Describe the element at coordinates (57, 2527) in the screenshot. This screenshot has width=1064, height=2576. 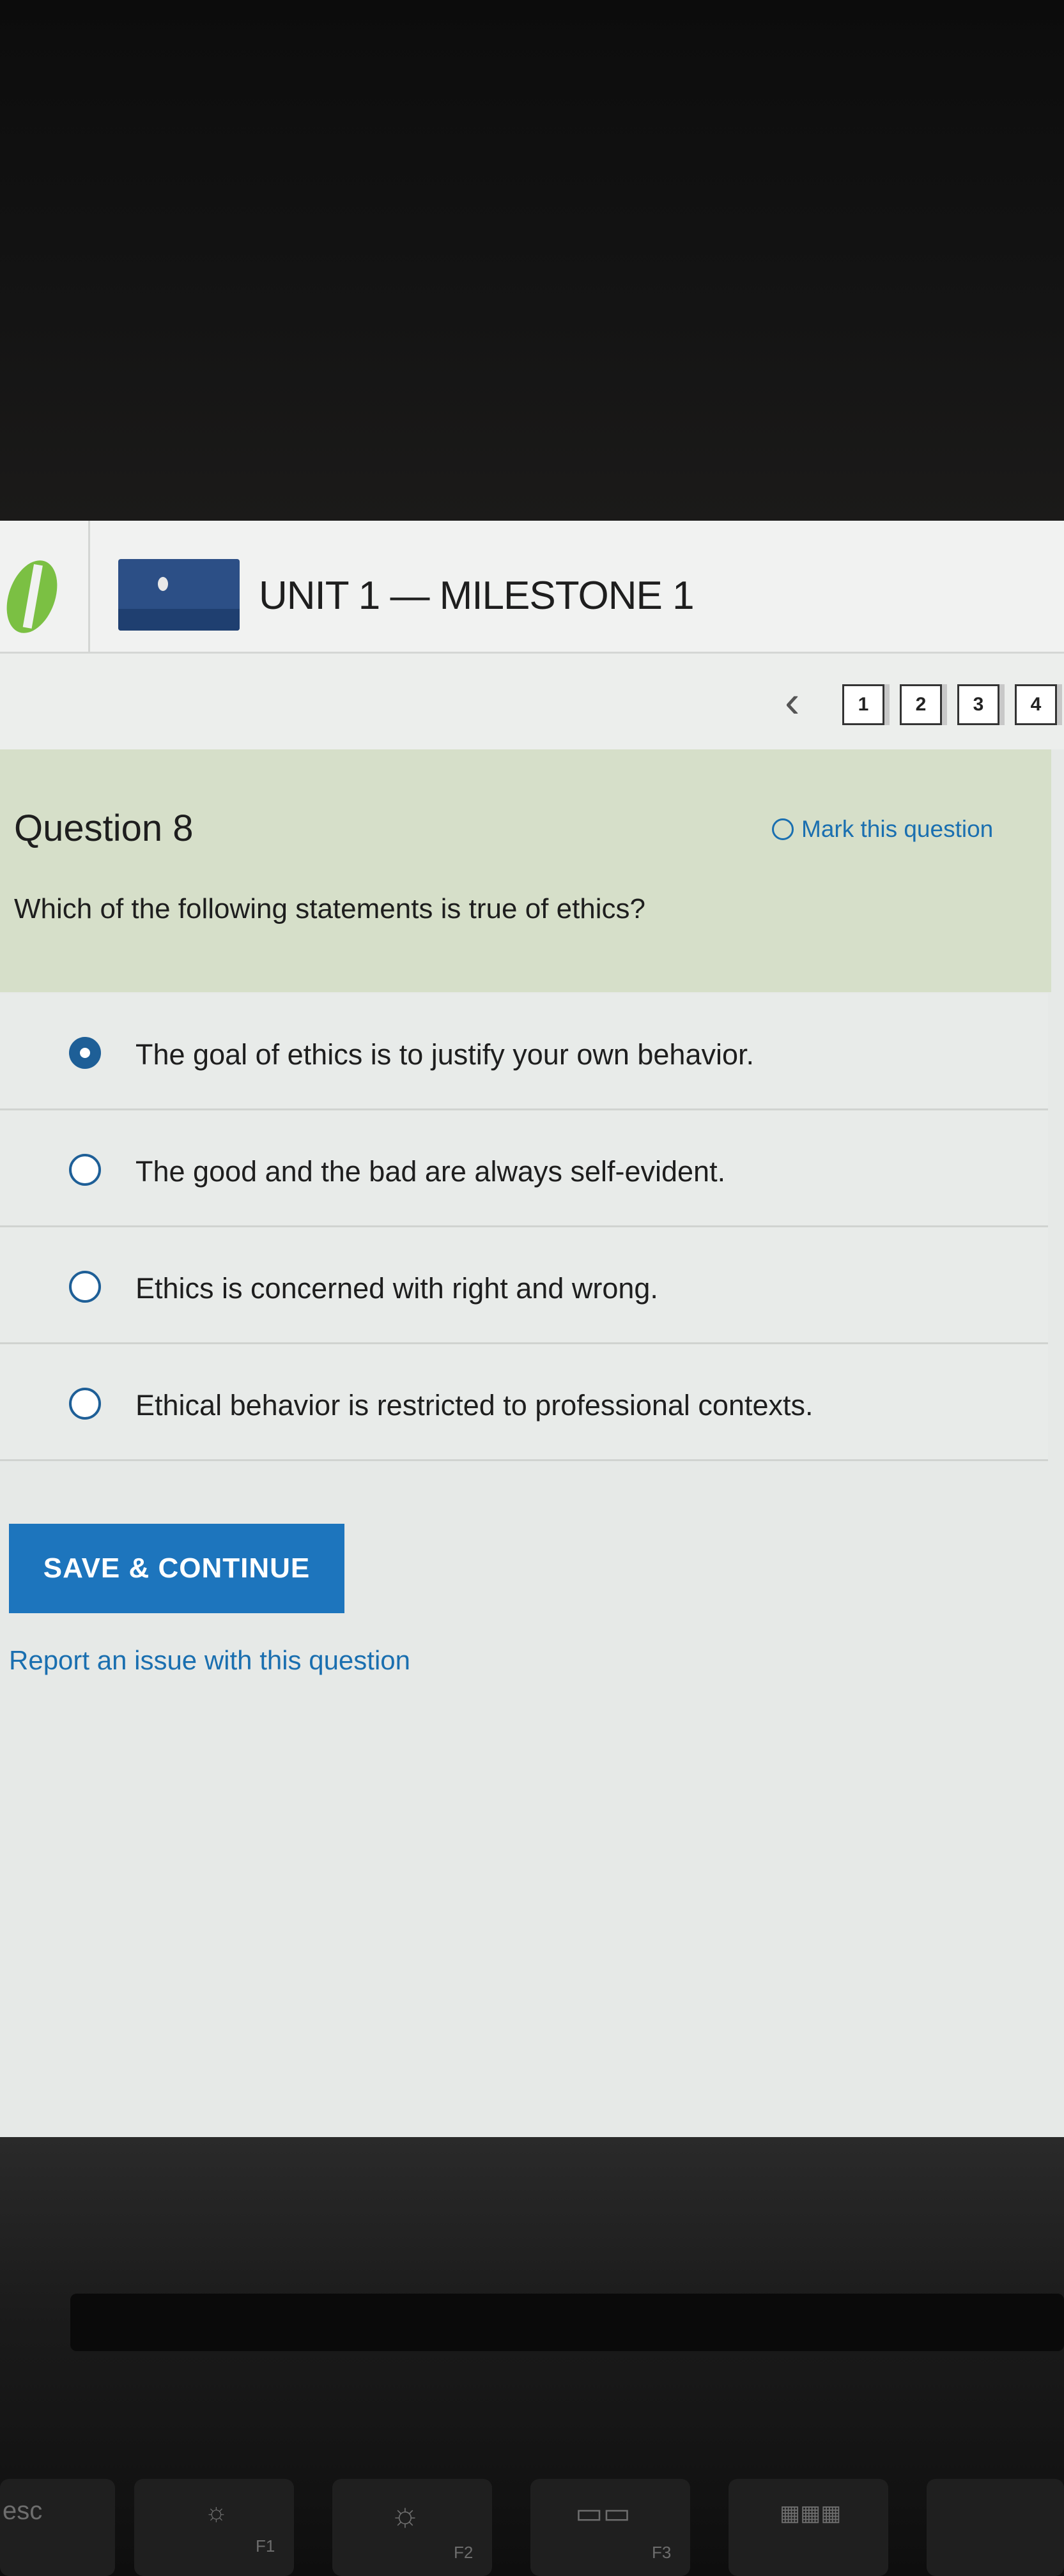
I see `esc-key: esc` at that location.